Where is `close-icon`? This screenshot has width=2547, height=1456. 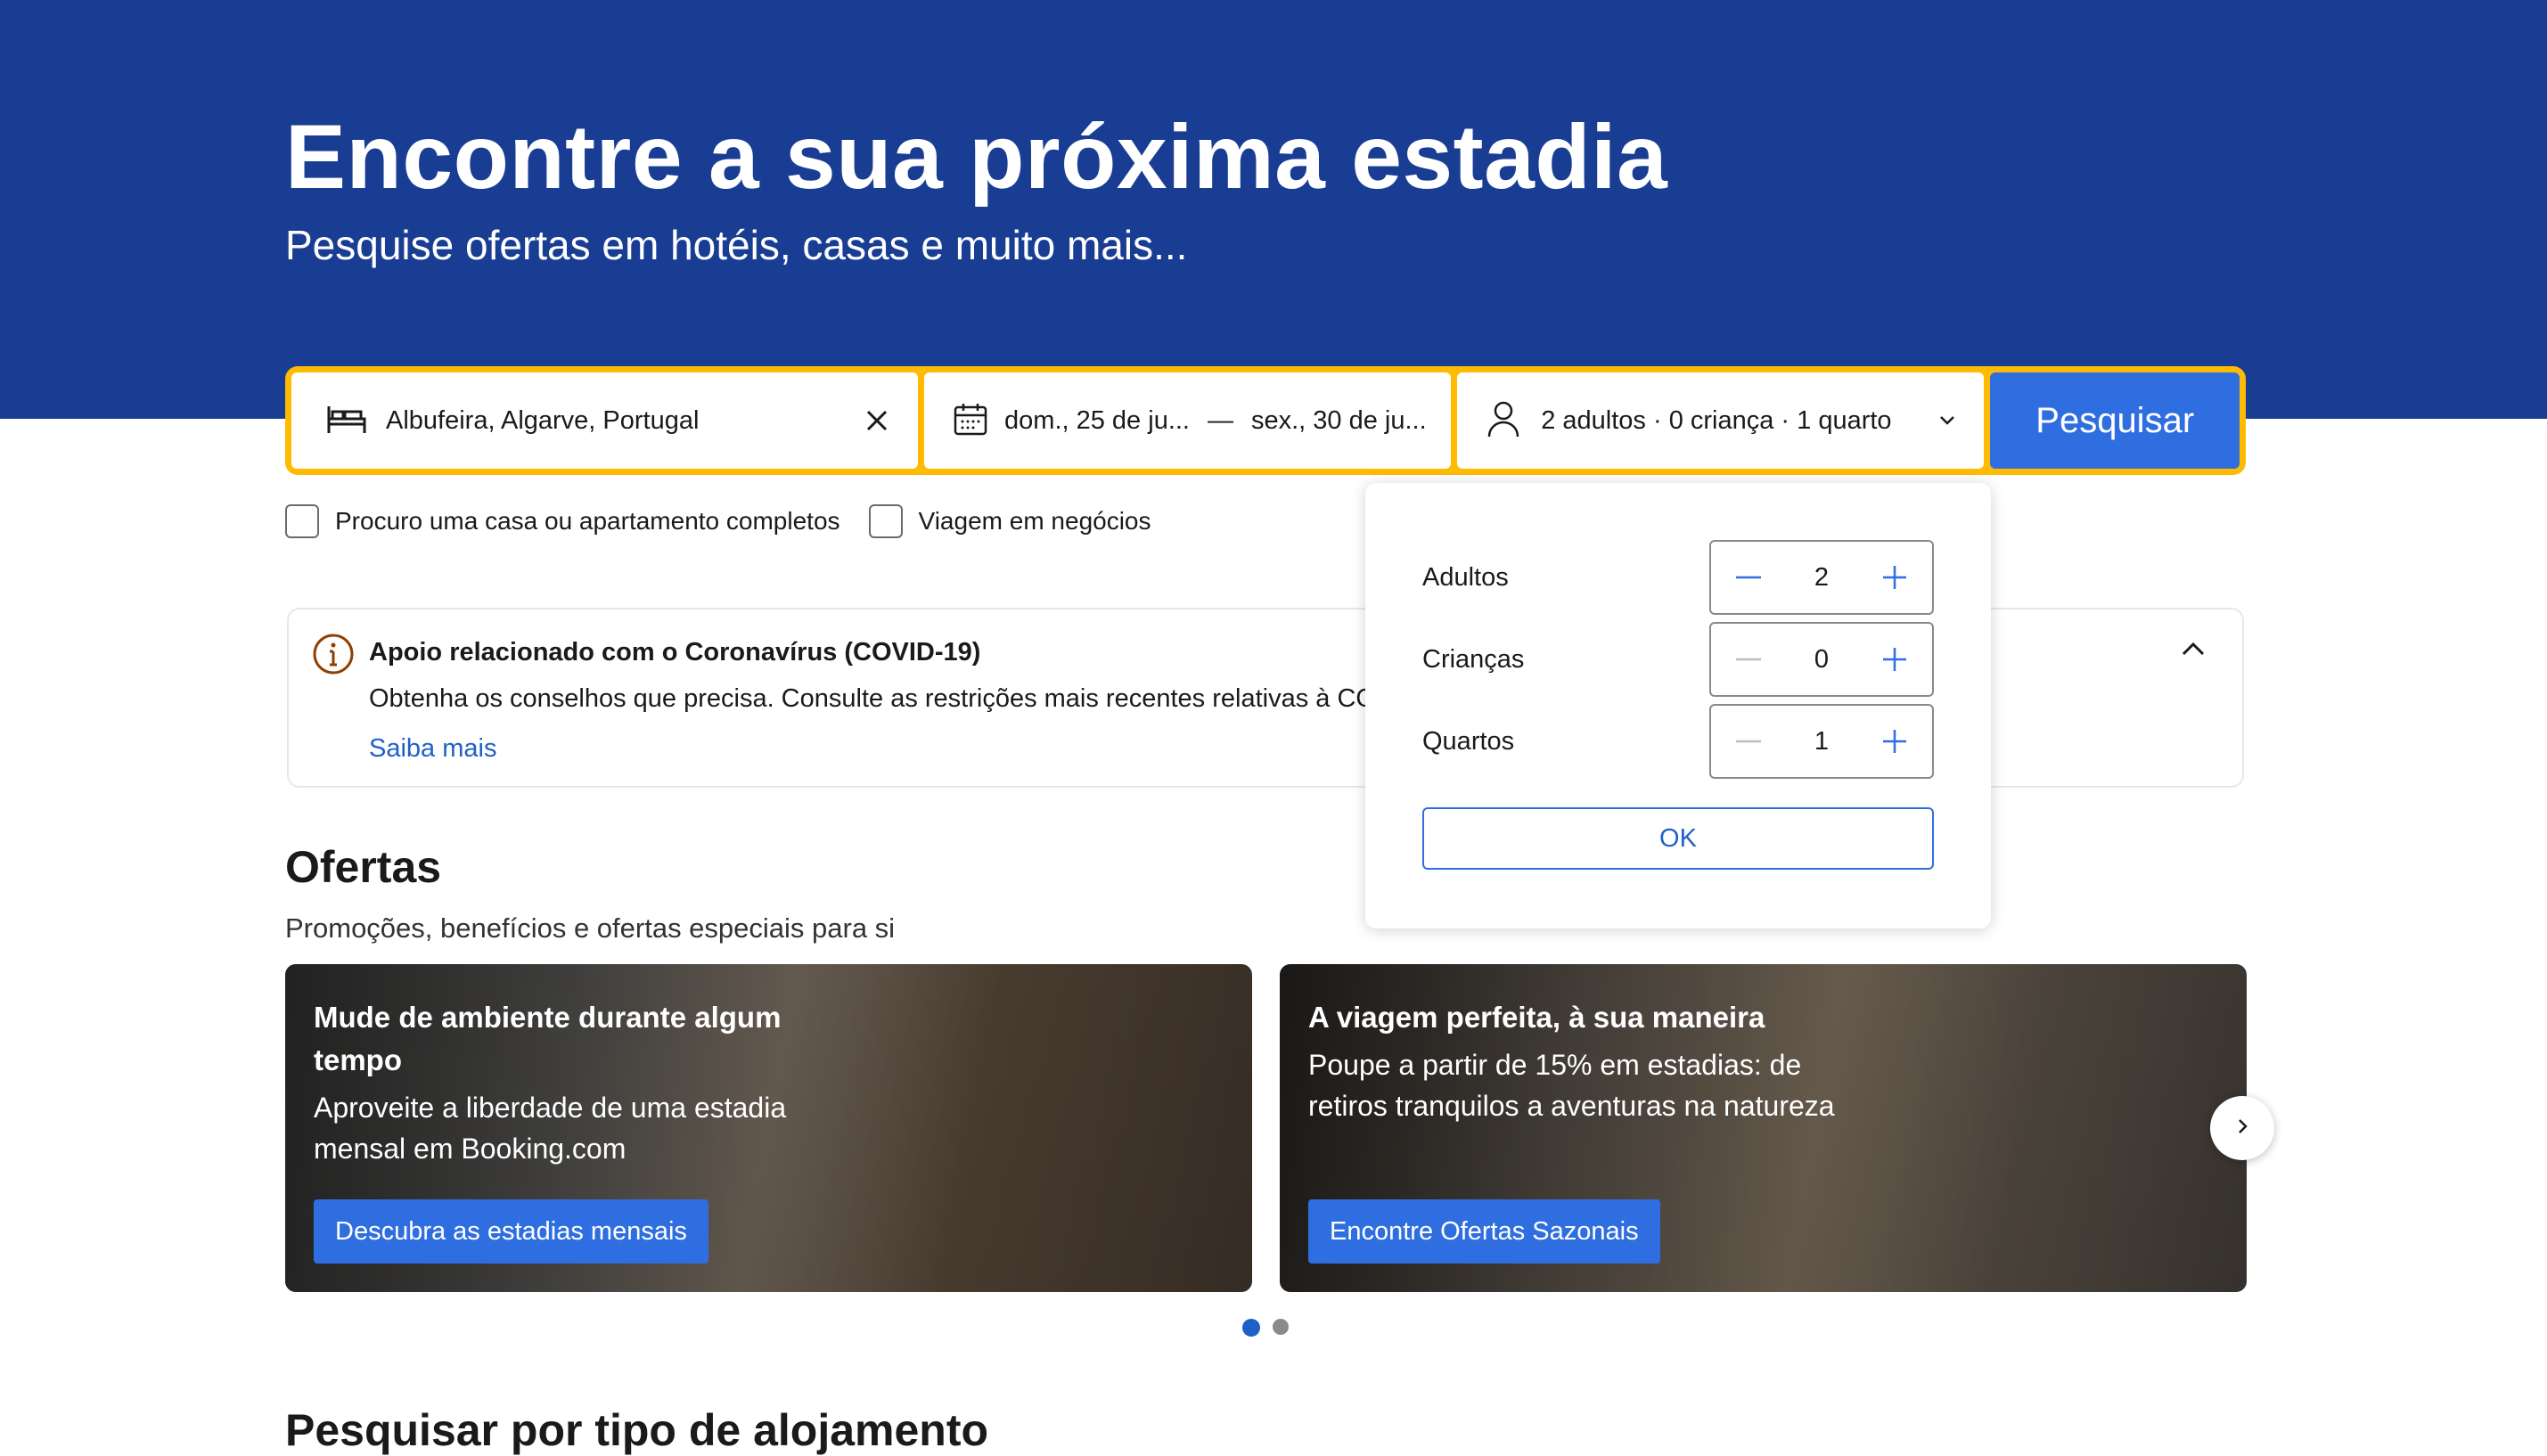 close-icon is located at coordinates (877, 420).